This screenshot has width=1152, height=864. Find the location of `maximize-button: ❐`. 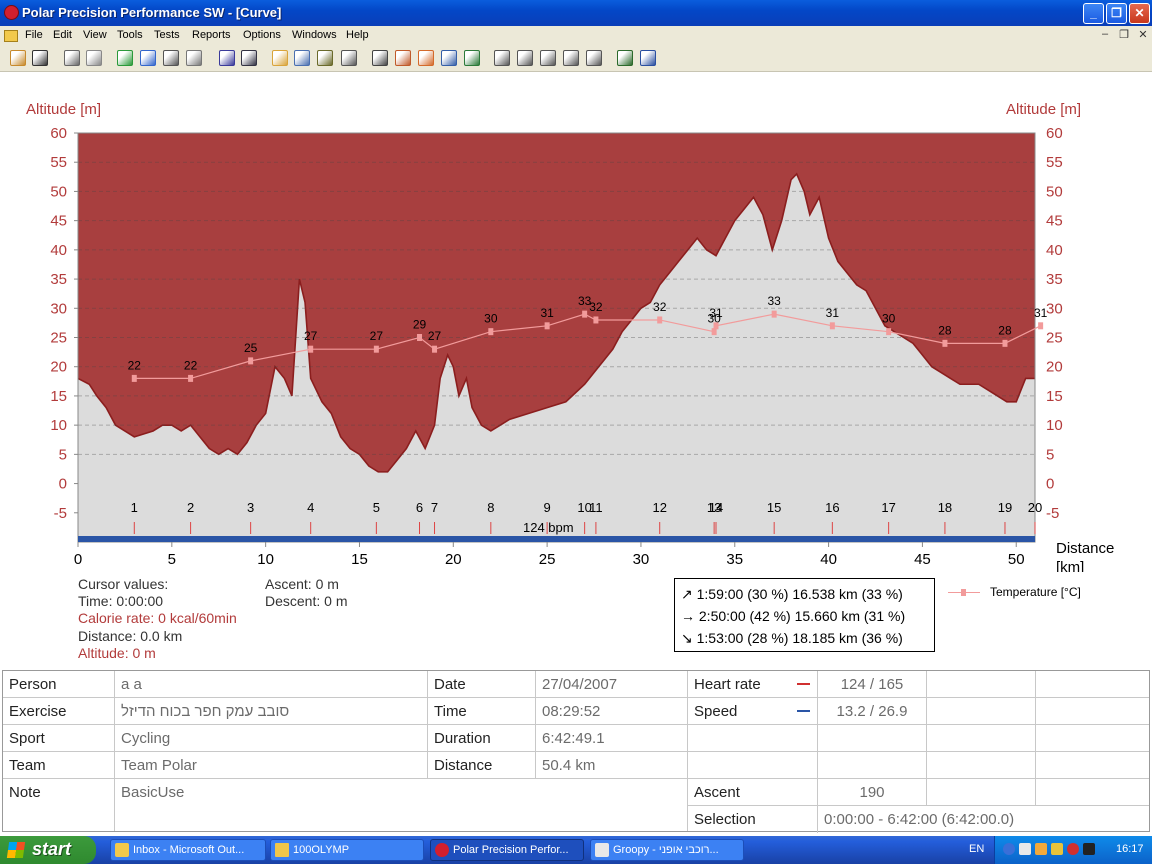

maximize-button: ❐ is located at coordinates (1116, 13).